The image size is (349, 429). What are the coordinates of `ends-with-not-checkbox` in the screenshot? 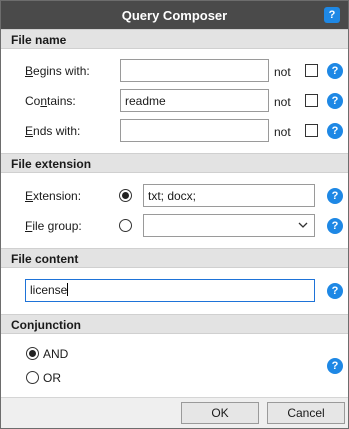 It's located at (311, 130).